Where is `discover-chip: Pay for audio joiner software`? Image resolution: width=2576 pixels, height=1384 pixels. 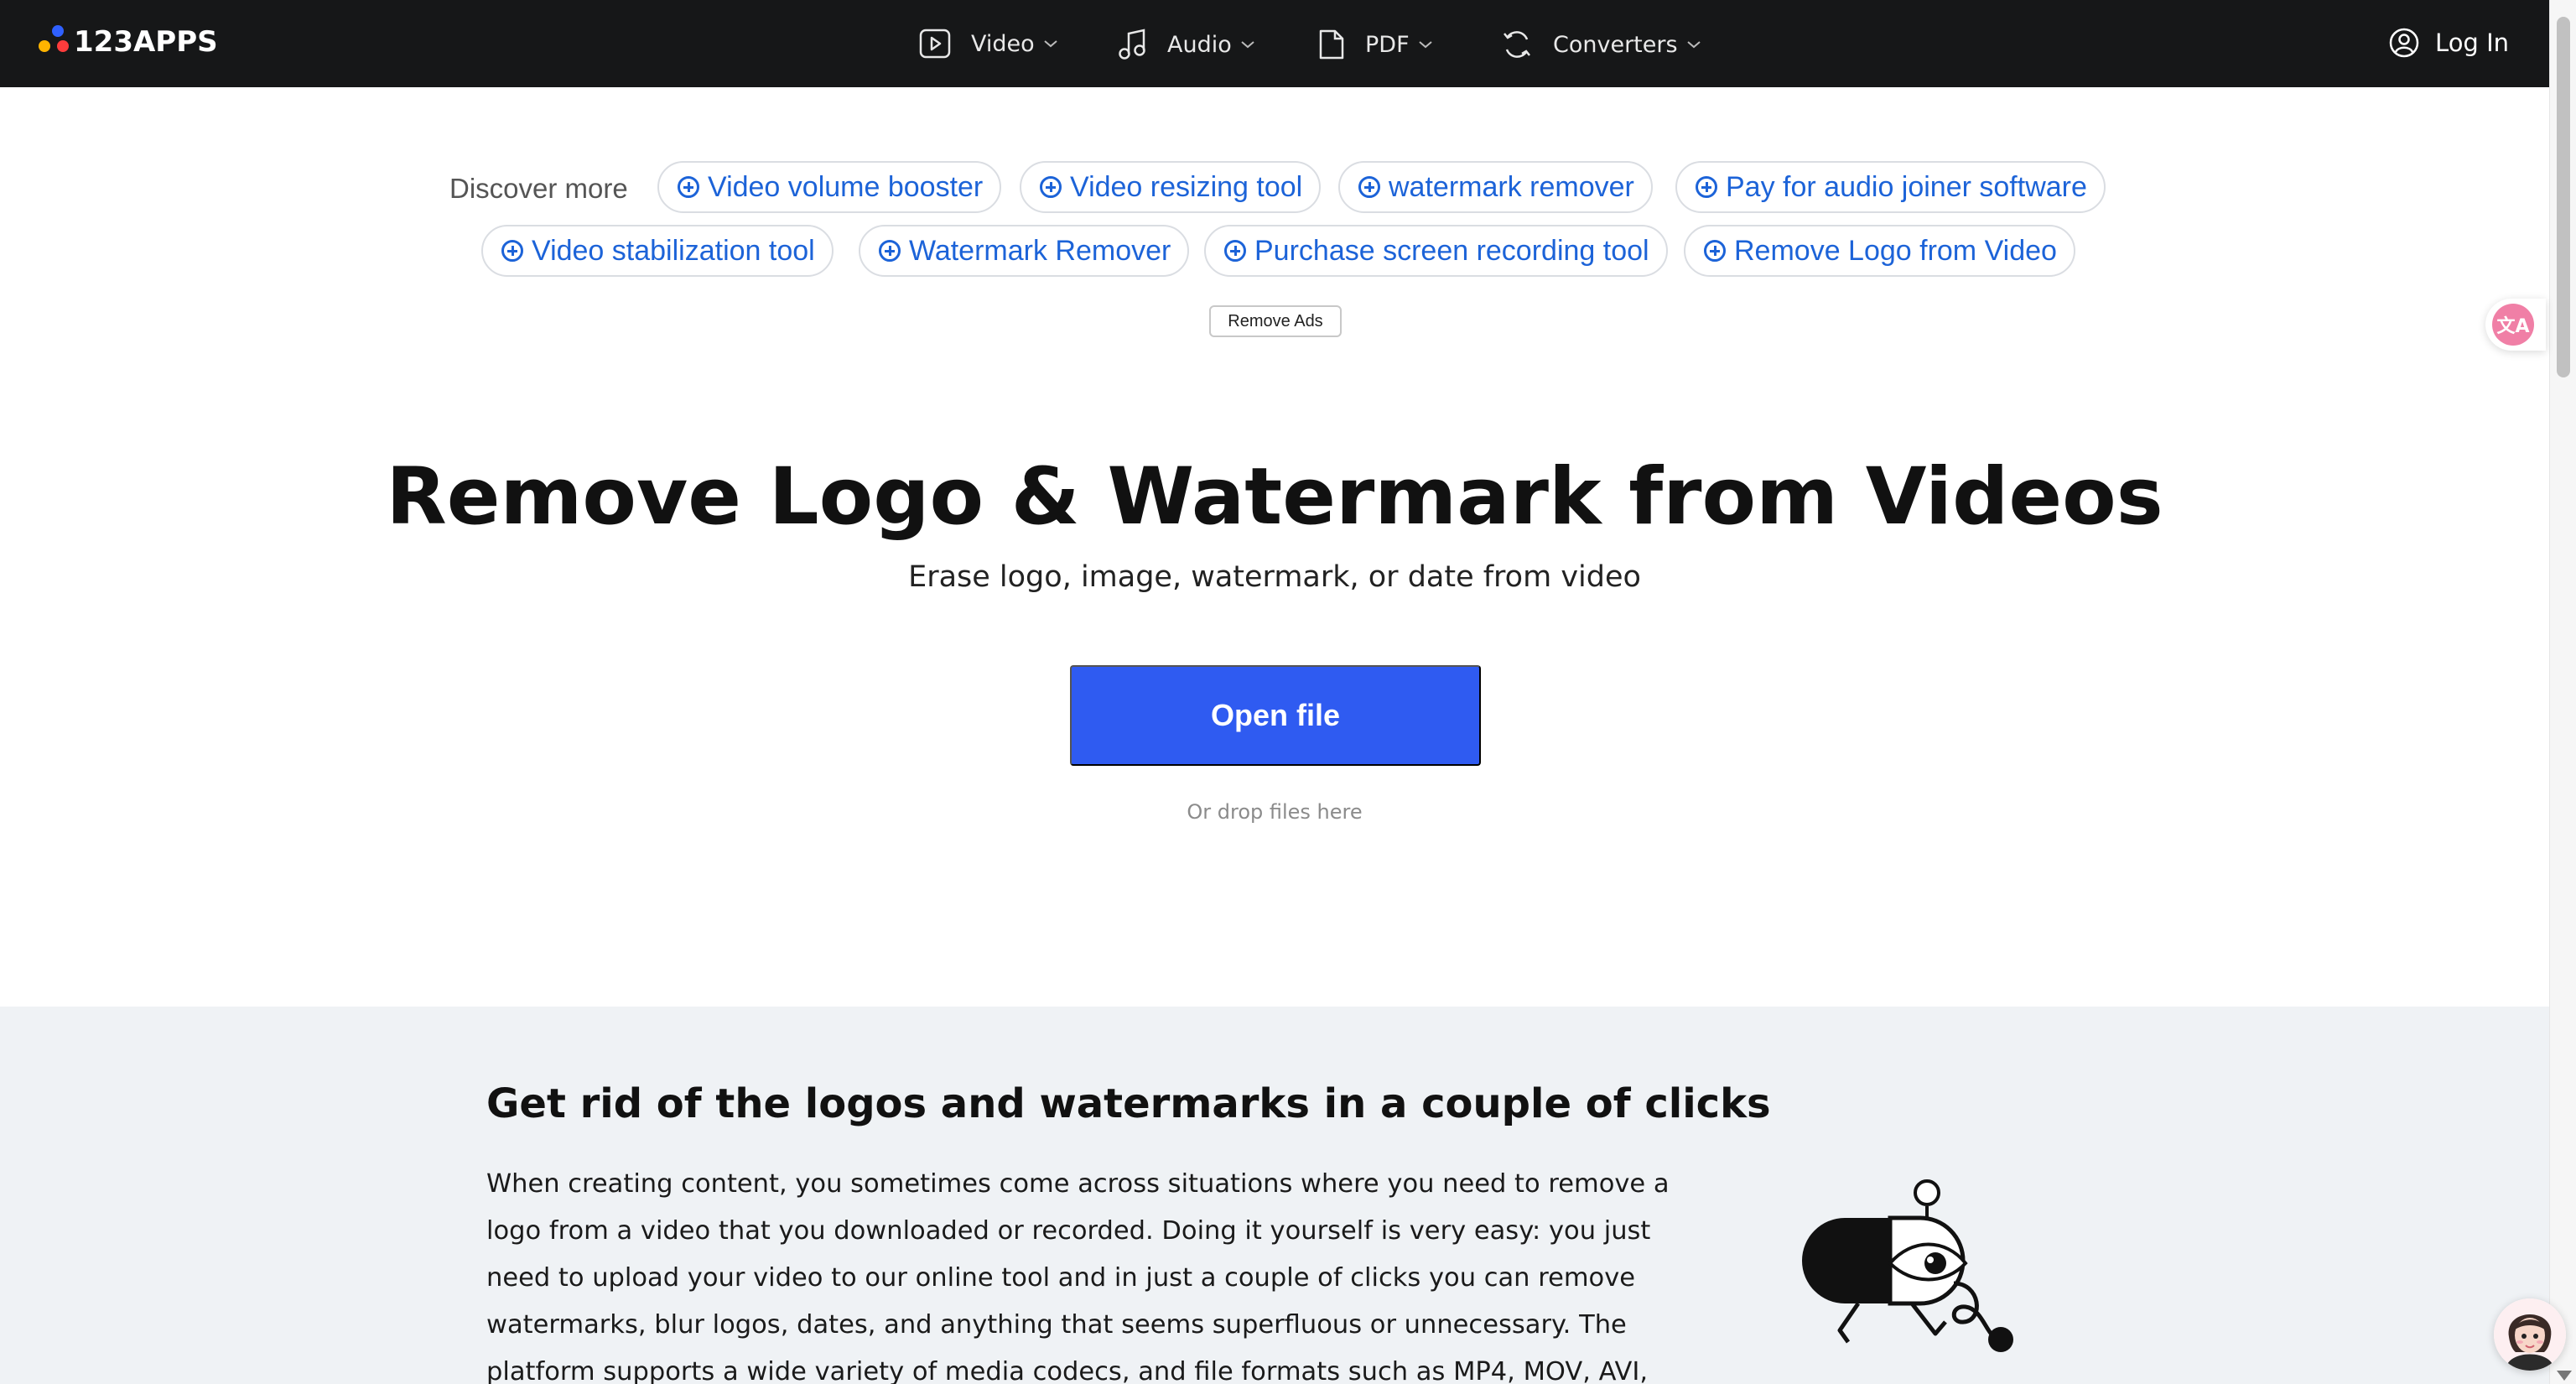 discover-chip: Pay for audio joiner software is located at coordinates (1891, 187).